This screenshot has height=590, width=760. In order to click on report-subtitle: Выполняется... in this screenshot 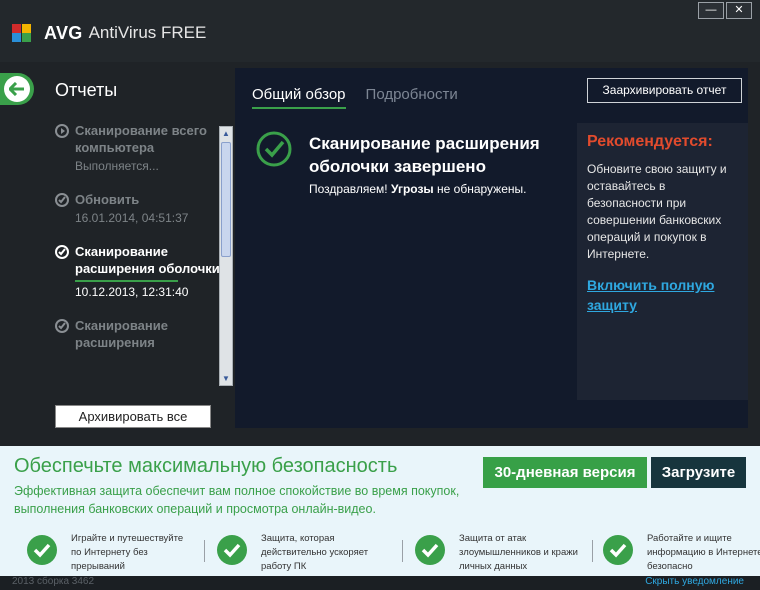, I will do `click(117, 166)`.